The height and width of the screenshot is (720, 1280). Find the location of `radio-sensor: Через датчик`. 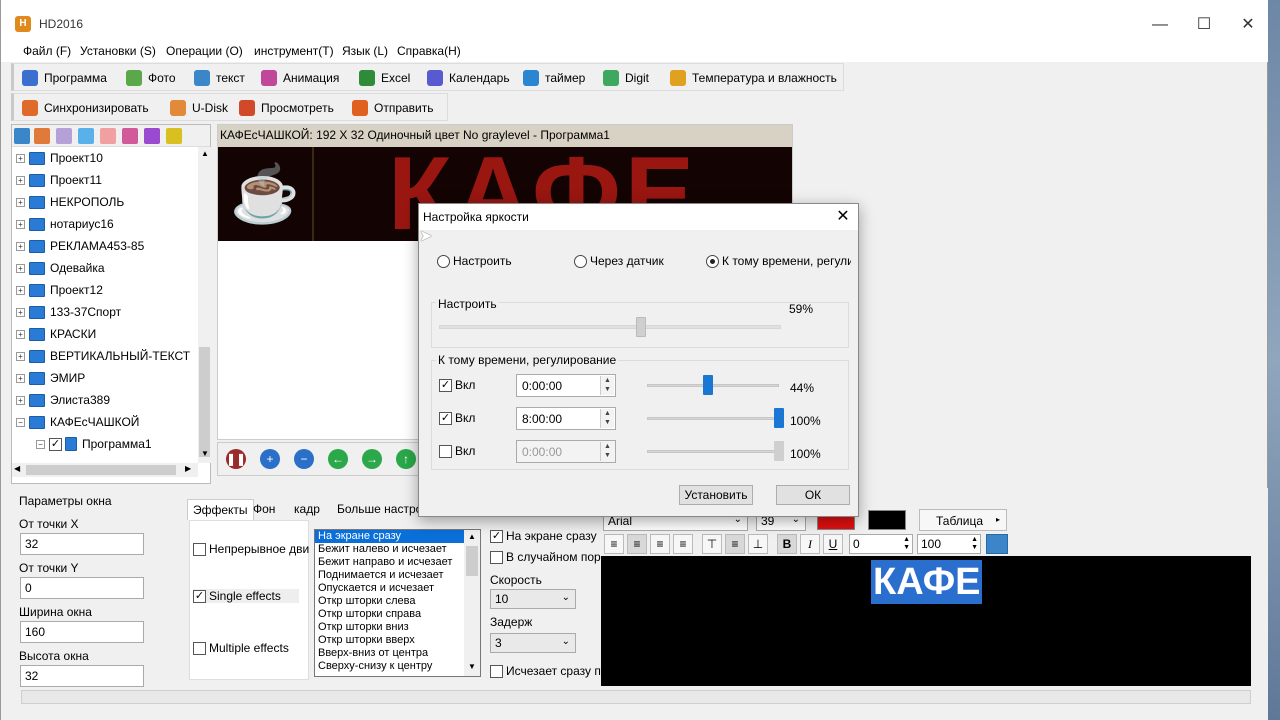

radio-sensor: Через датчик is located at coordinates (619, 261).